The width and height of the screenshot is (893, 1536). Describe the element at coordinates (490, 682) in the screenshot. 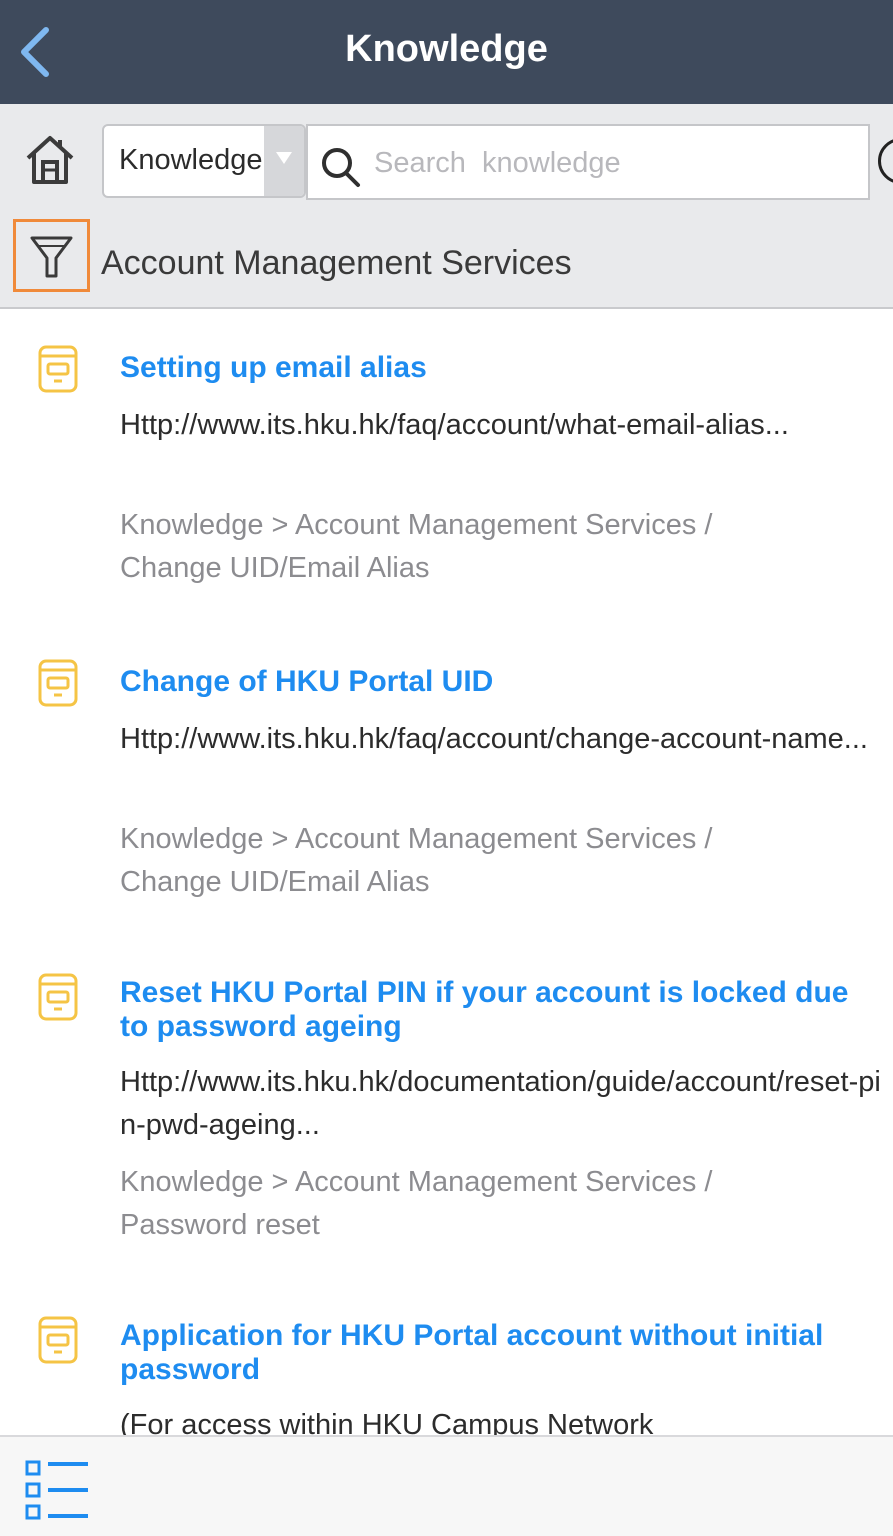

I see `result-title-link: Change of HKU Portal UID` at that location.